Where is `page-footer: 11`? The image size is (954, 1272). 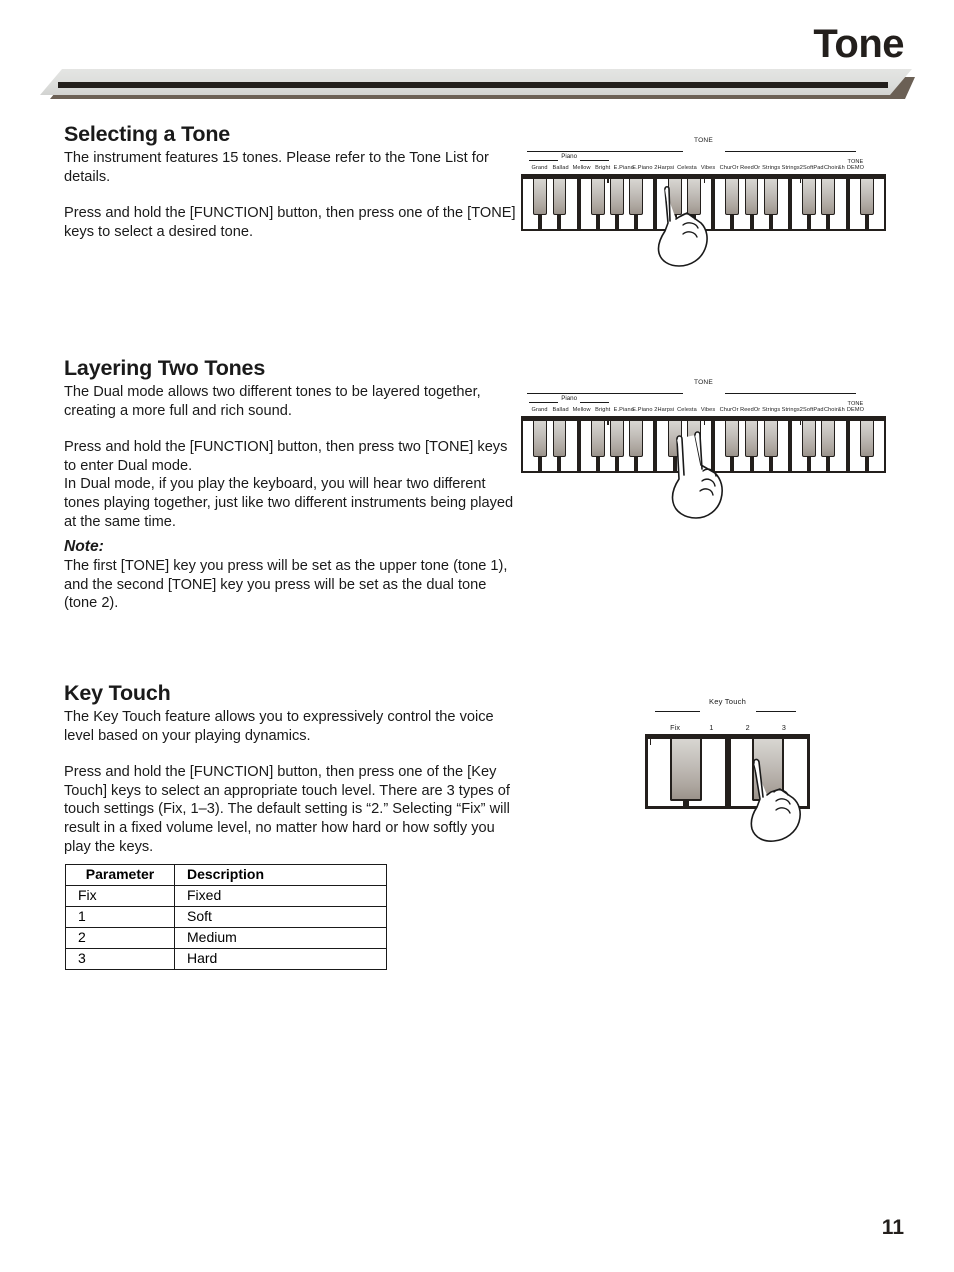 page-footer: 11 is located at coordinates (893, 1228).